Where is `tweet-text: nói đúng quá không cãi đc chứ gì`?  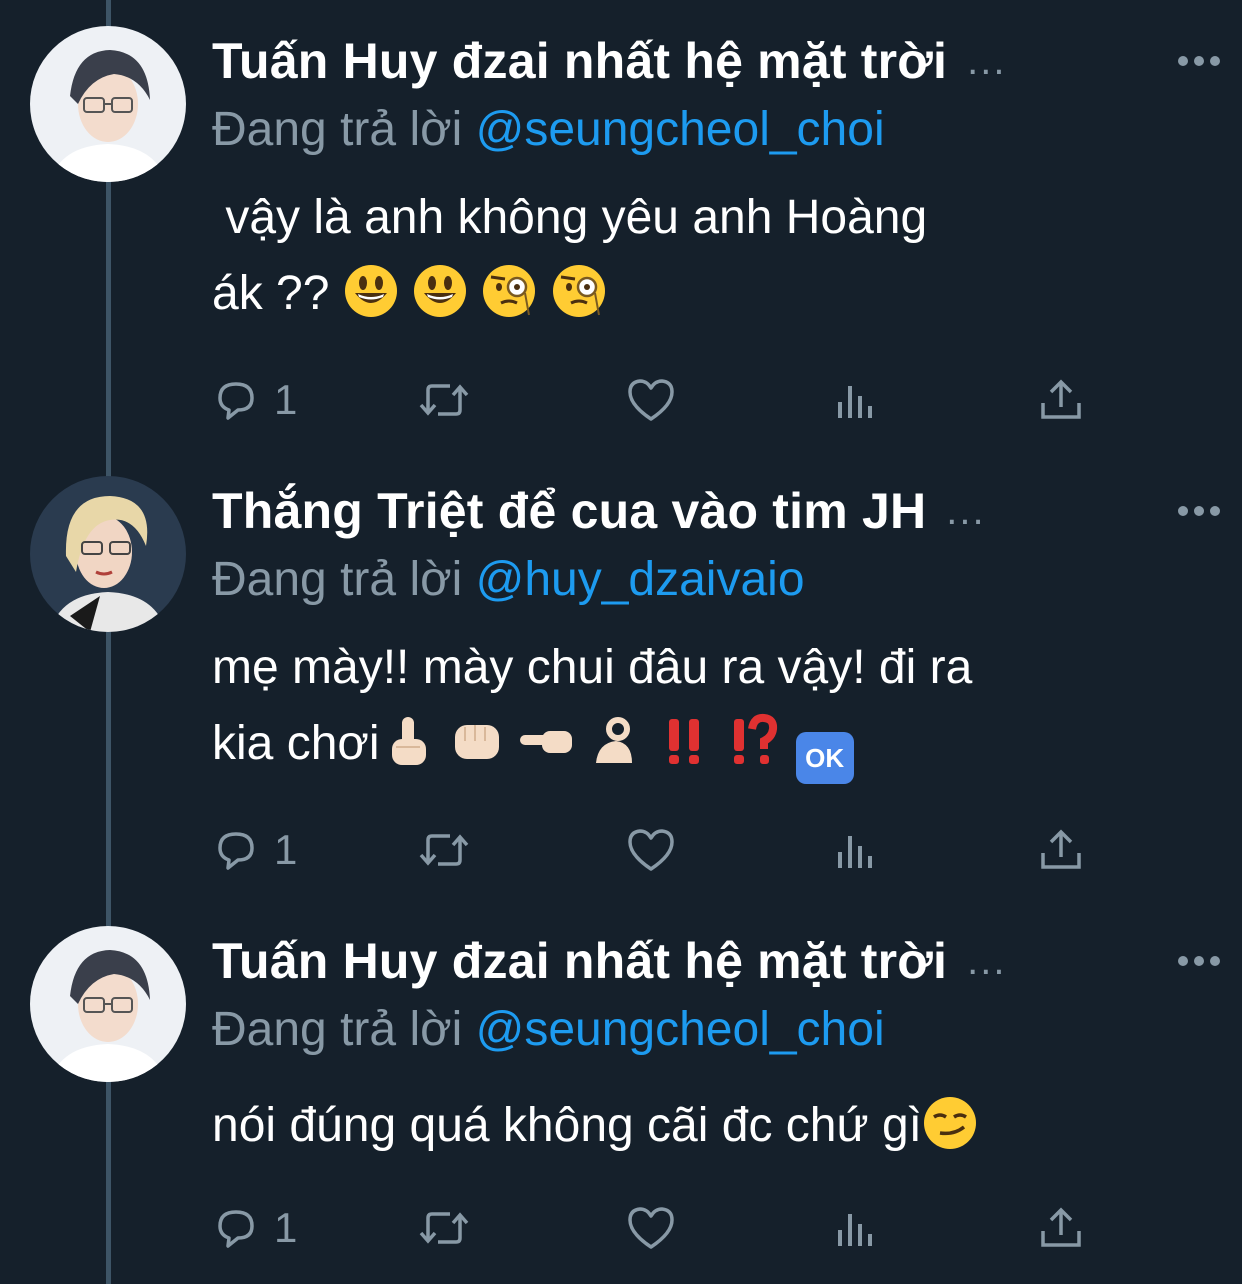 tweet-text: nói đúng quá không cãi đc chứ gì is located at coordinates (702, 1126).